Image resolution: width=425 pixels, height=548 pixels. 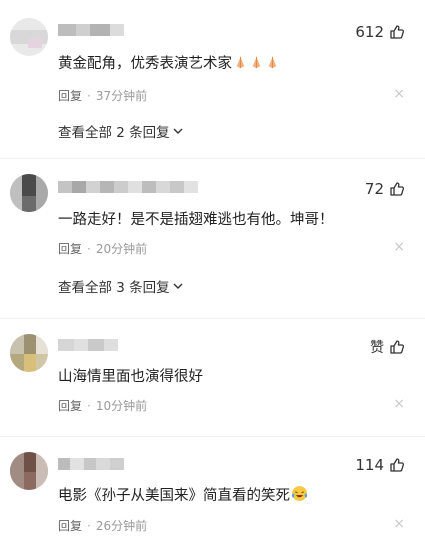 I want to click on timestamp: 37分钟前, so click(x=121, y=96).